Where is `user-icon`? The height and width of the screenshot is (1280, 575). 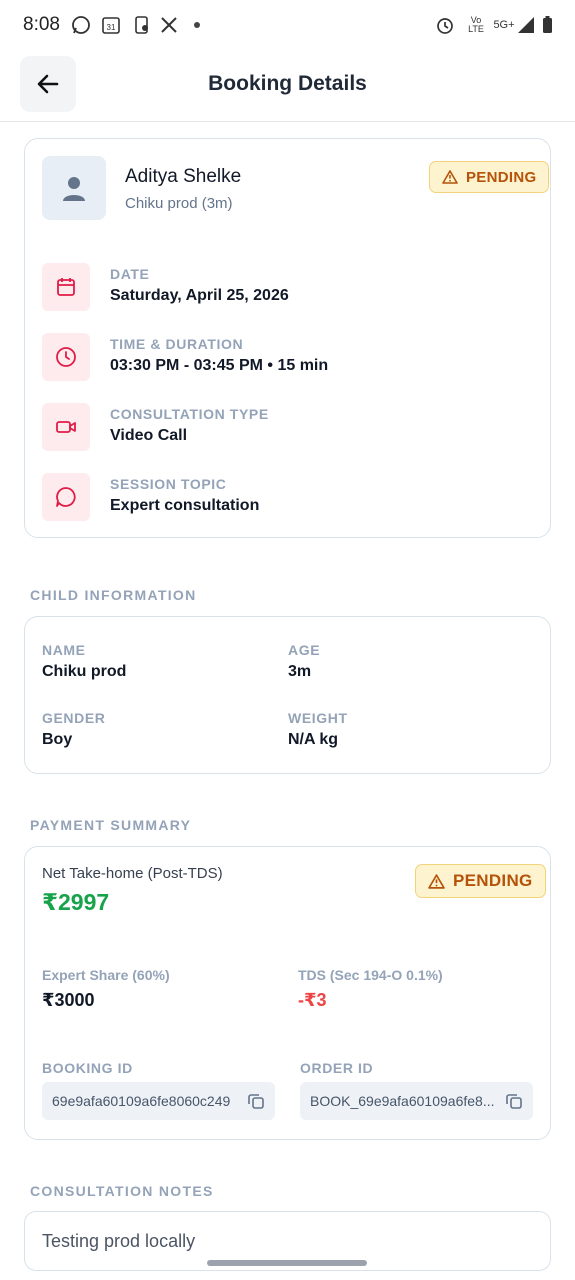
user-icon is located at coordinates (74, 189).